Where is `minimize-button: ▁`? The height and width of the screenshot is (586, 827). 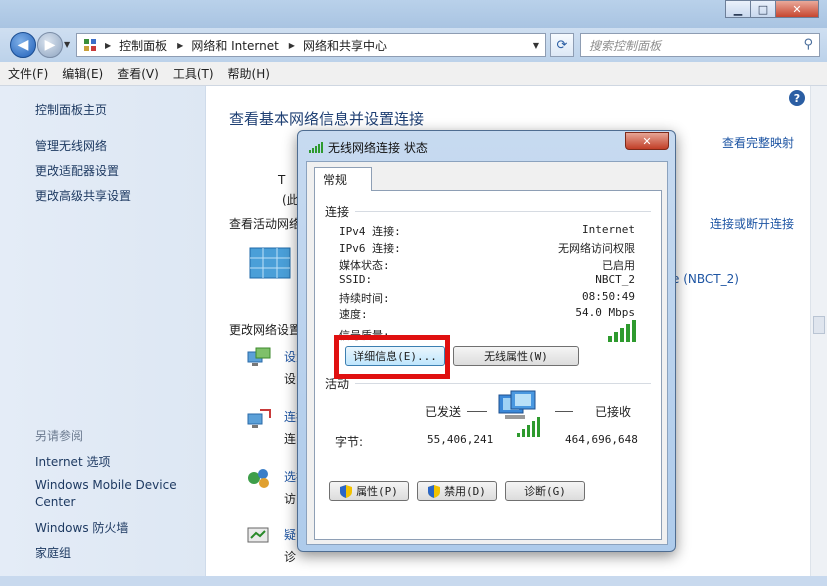 minimize-button: ▁ is located at coordinates (738, 9).